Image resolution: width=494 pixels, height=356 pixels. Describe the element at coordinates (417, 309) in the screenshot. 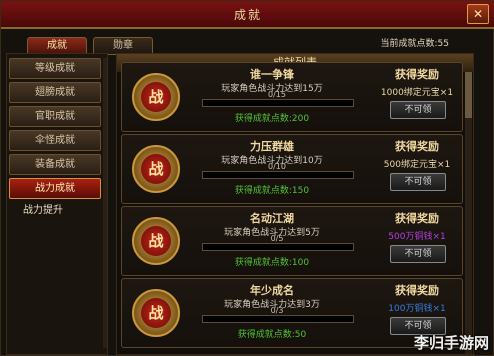

I see `reward-item: 100万铜钱×1` at that location.